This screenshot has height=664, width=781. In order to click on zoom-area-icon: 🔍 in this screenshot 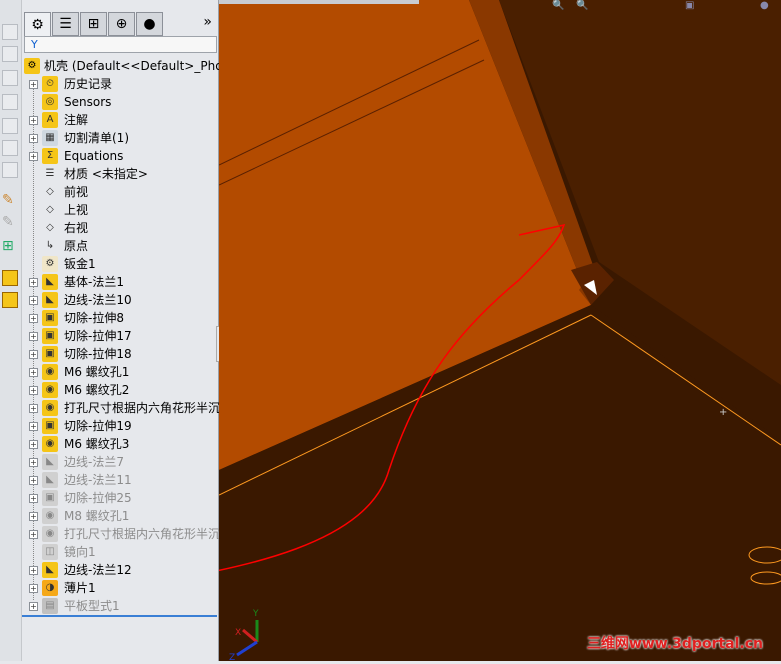, I will do `click(582, 5)`.